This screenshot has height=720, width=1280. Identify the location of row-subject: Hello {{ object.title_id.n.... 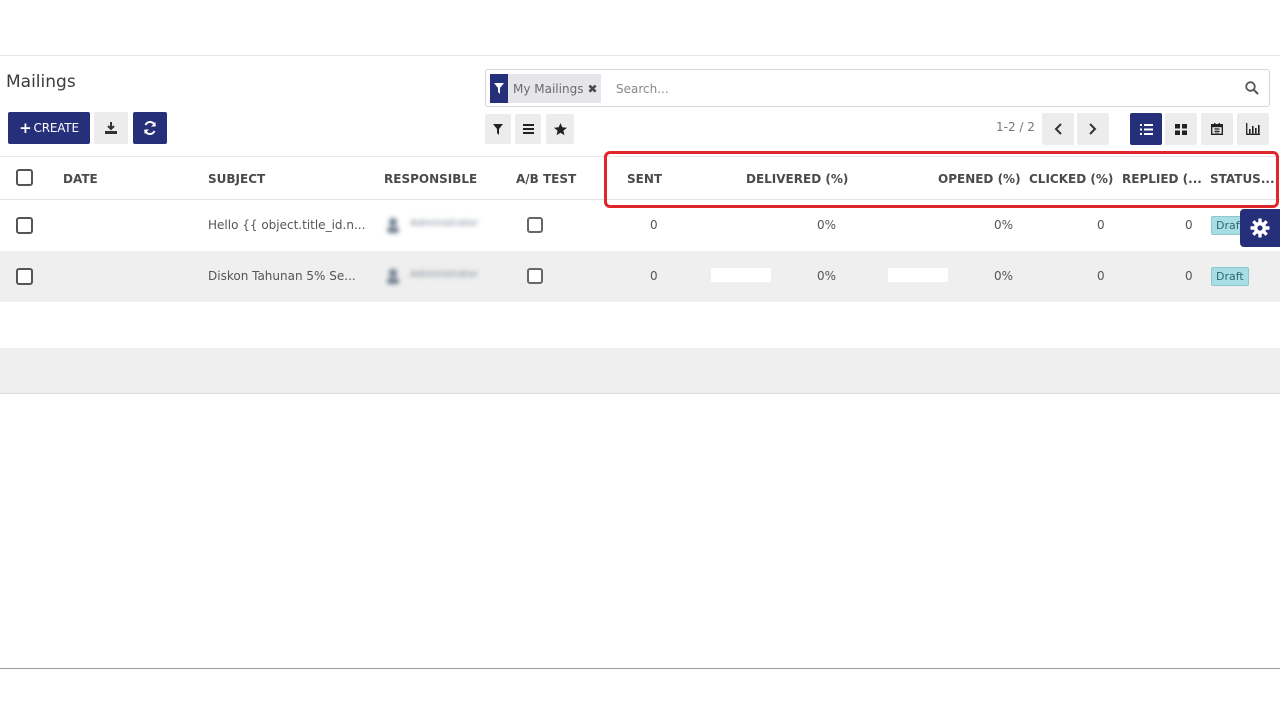
(287, 225).